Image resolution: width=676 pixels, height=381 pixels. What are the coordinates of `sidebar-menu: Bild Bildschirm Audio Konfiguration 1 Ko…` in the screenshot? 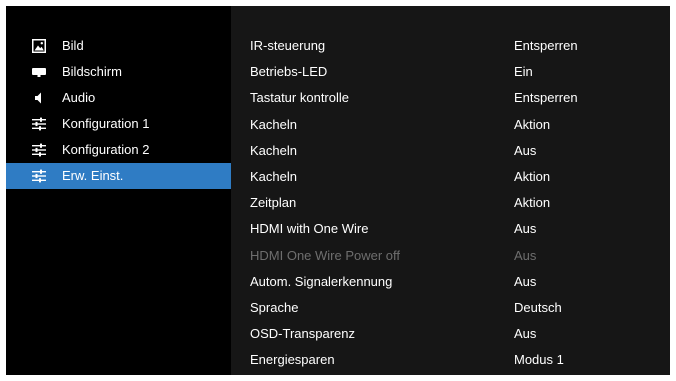 It's located at (118, 111).